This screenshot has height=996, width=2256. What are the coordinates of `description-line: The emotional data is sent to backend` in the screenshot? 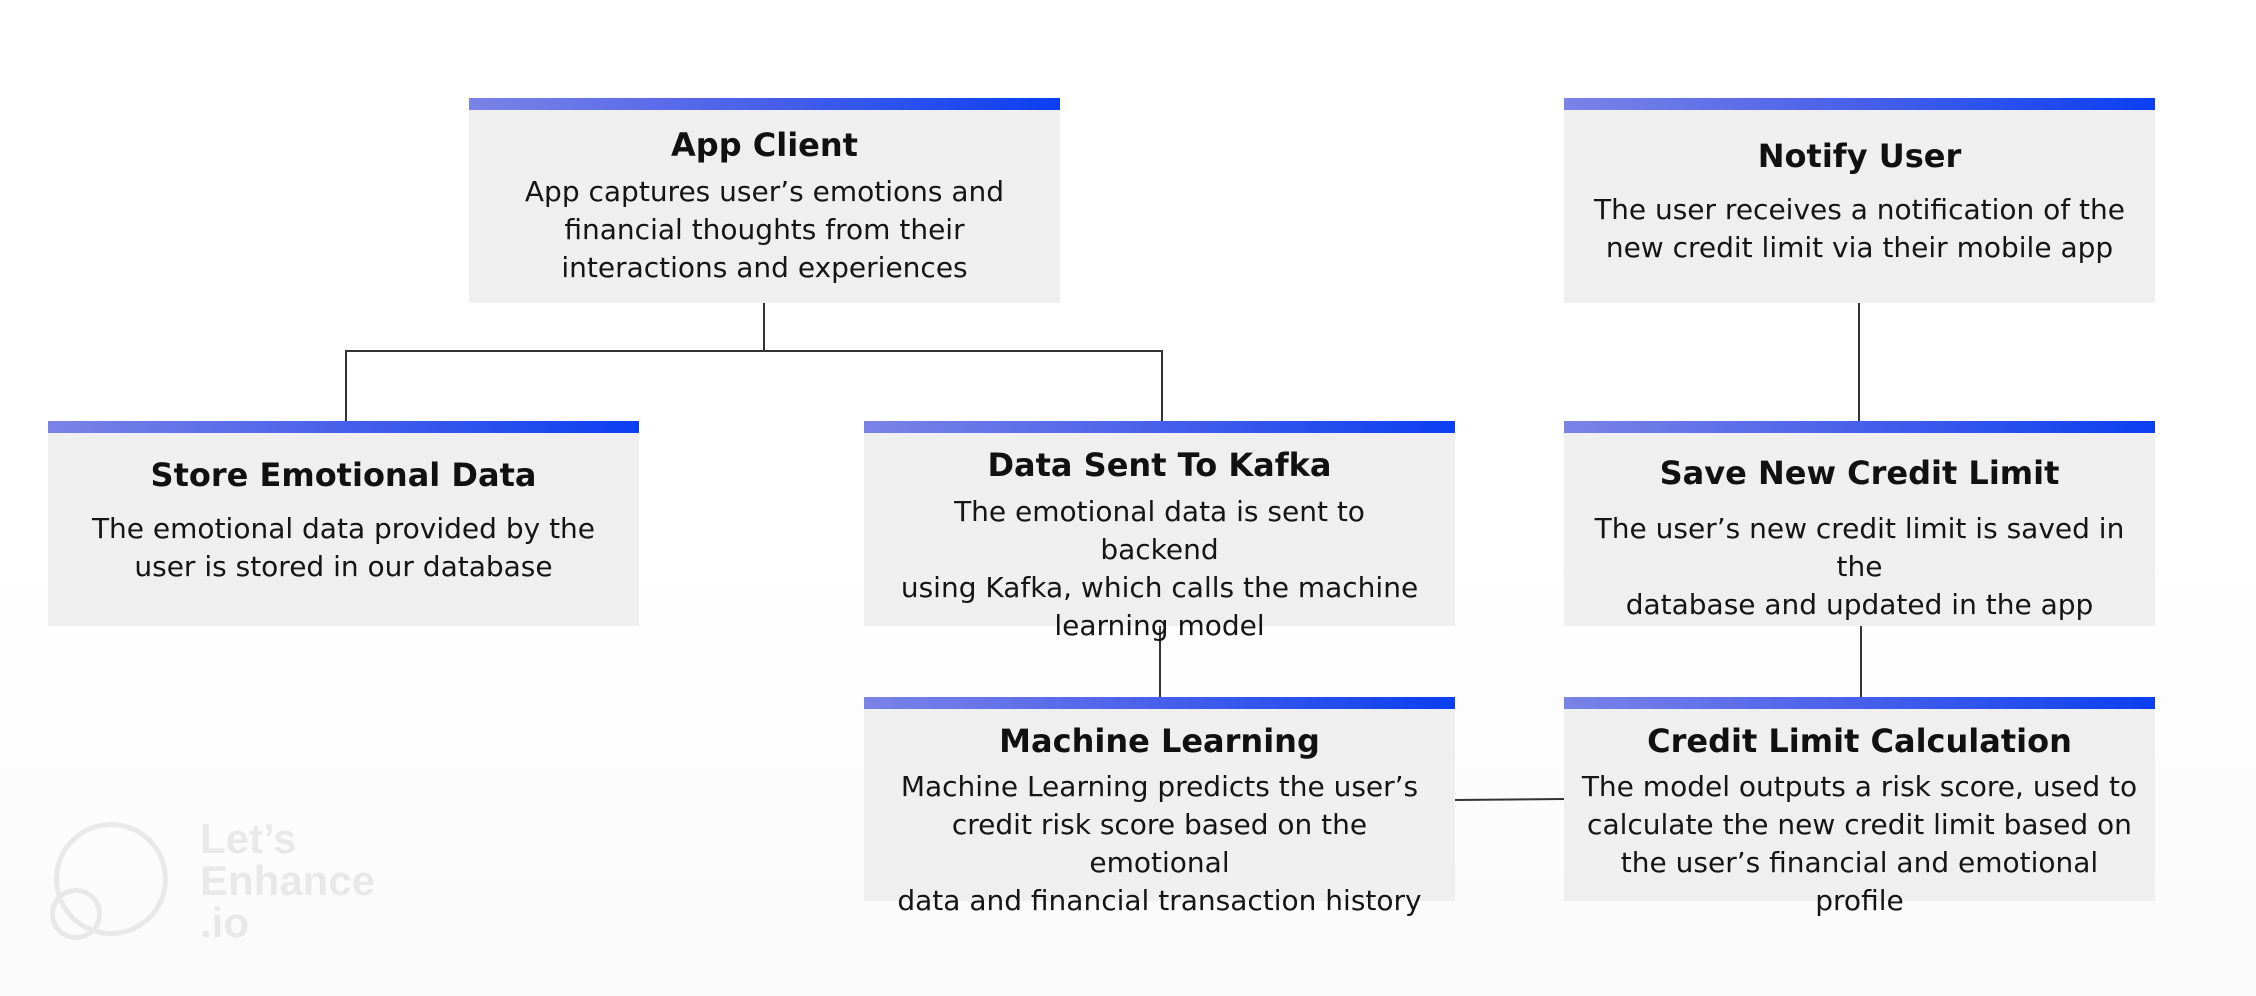 It's located at (1159, 530).